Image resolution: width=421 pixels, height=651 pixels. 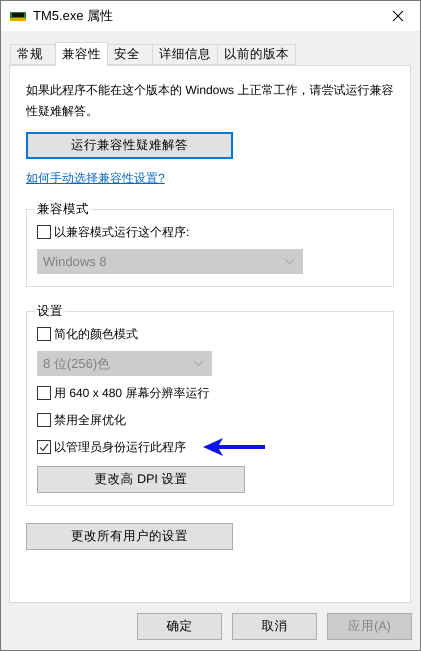 I want to click on checkbox-label: 以管理员身份运行此程序, so click(x=120, y=447).